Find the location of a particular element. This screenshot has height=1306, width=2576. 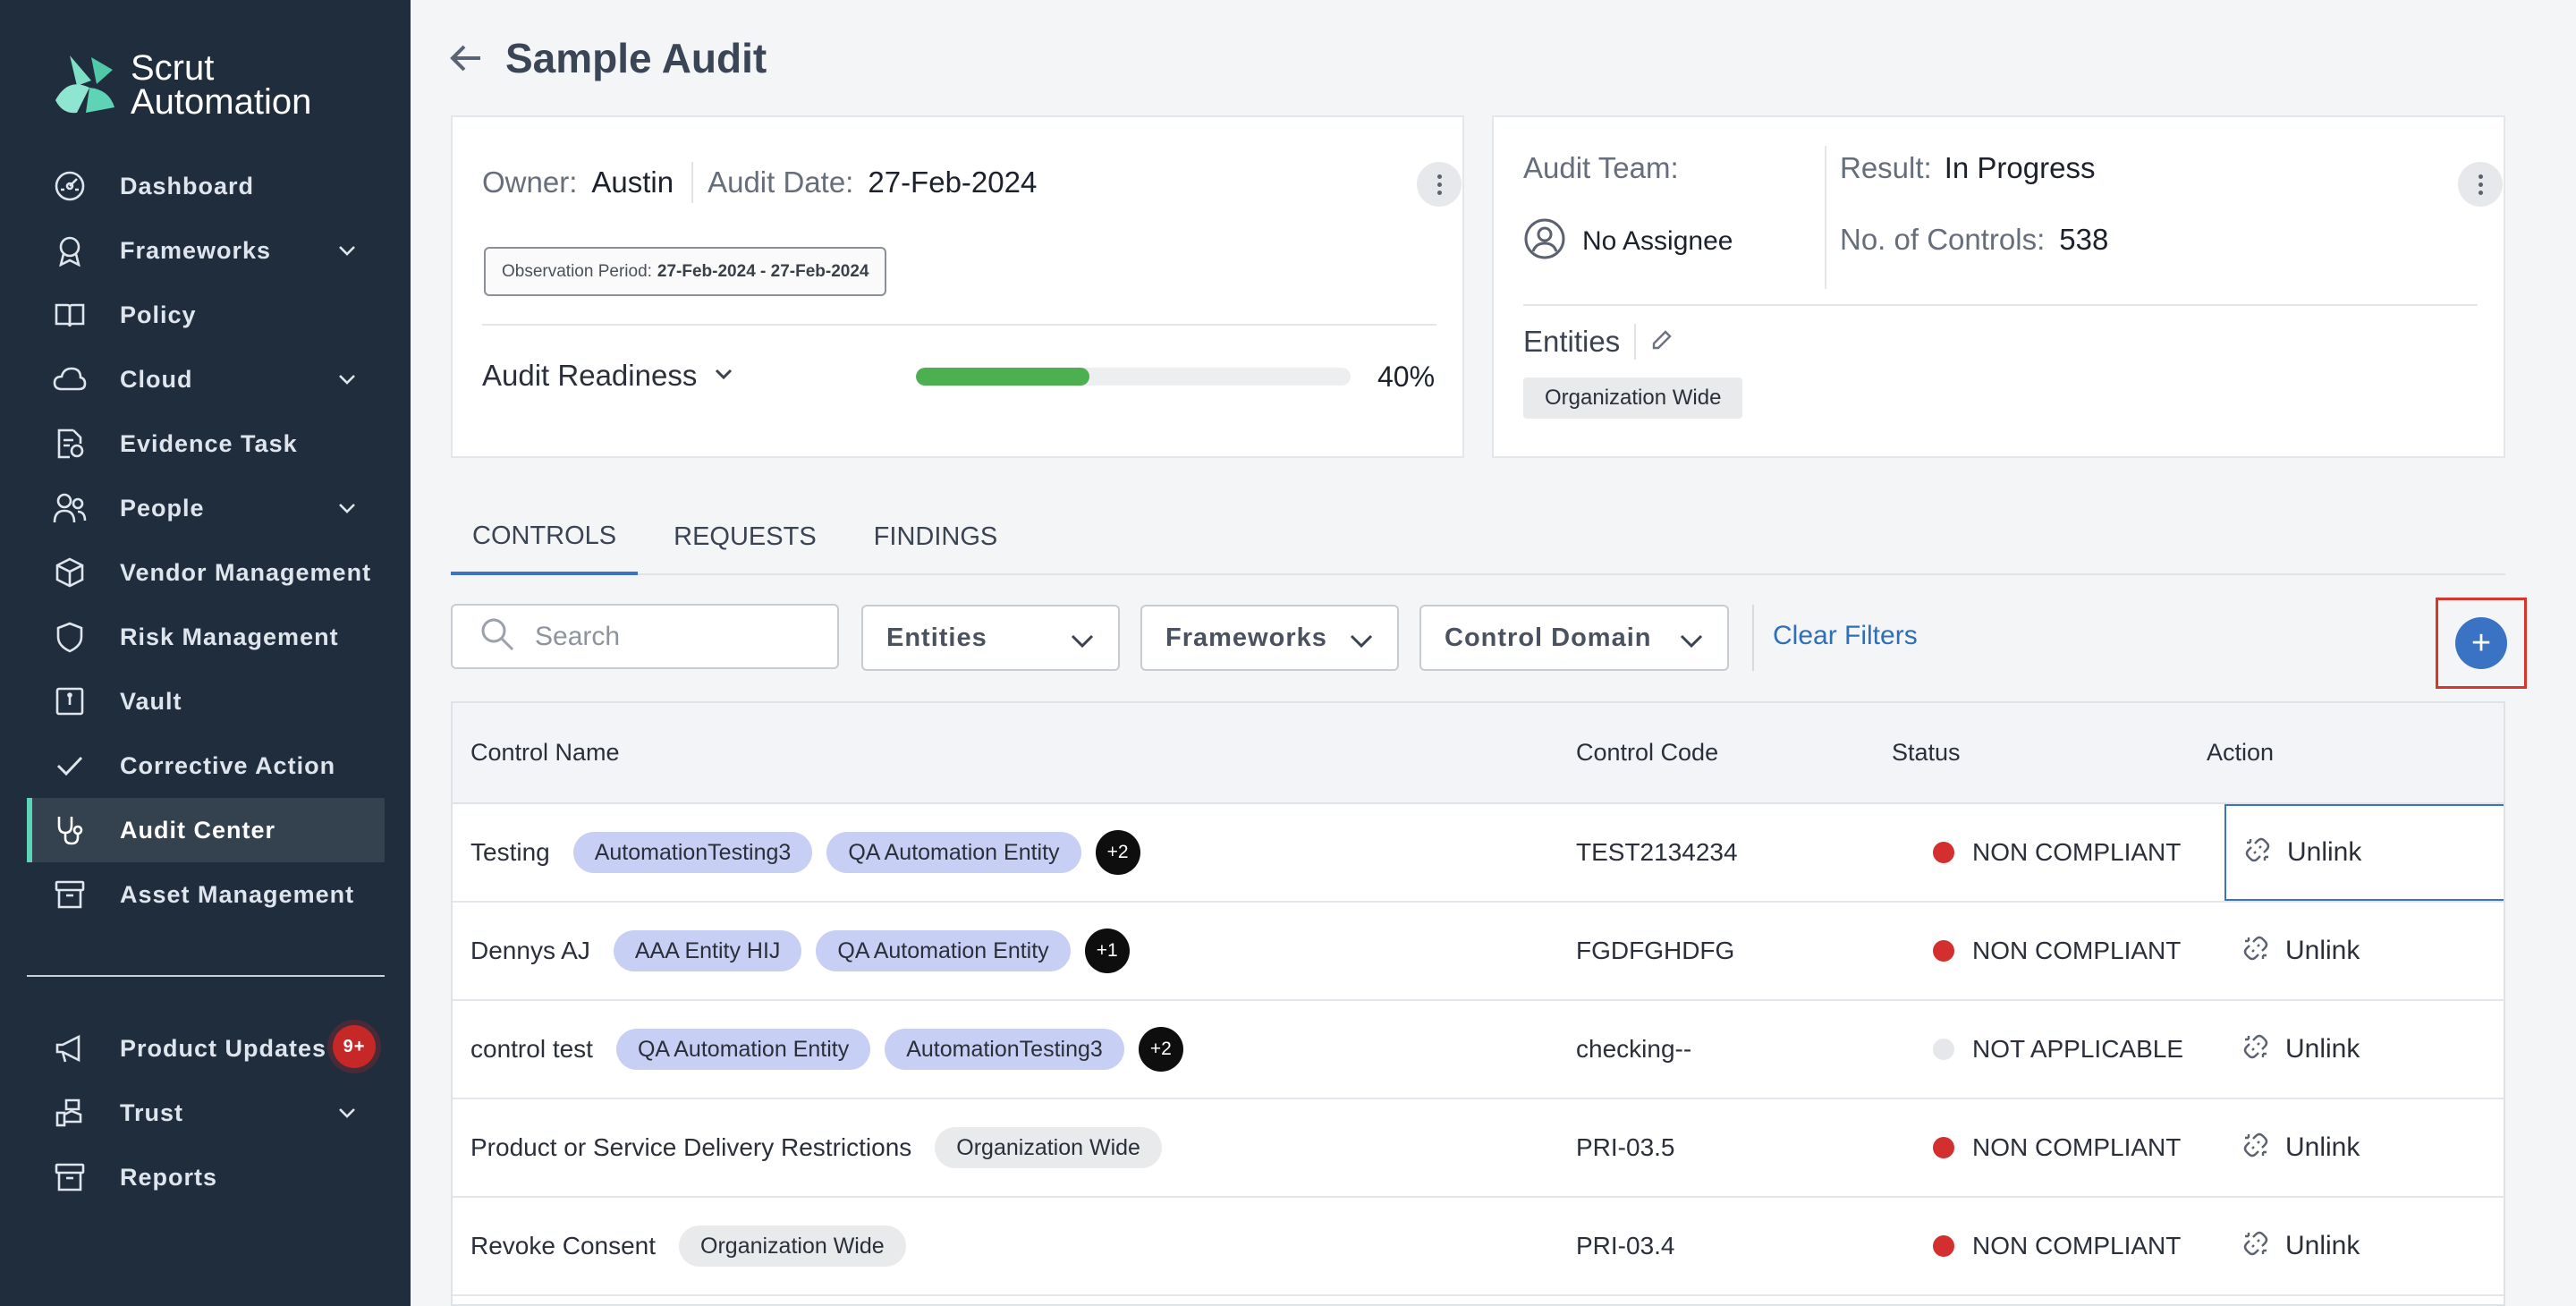

progress-fill is located at coordinates (1003, 377).